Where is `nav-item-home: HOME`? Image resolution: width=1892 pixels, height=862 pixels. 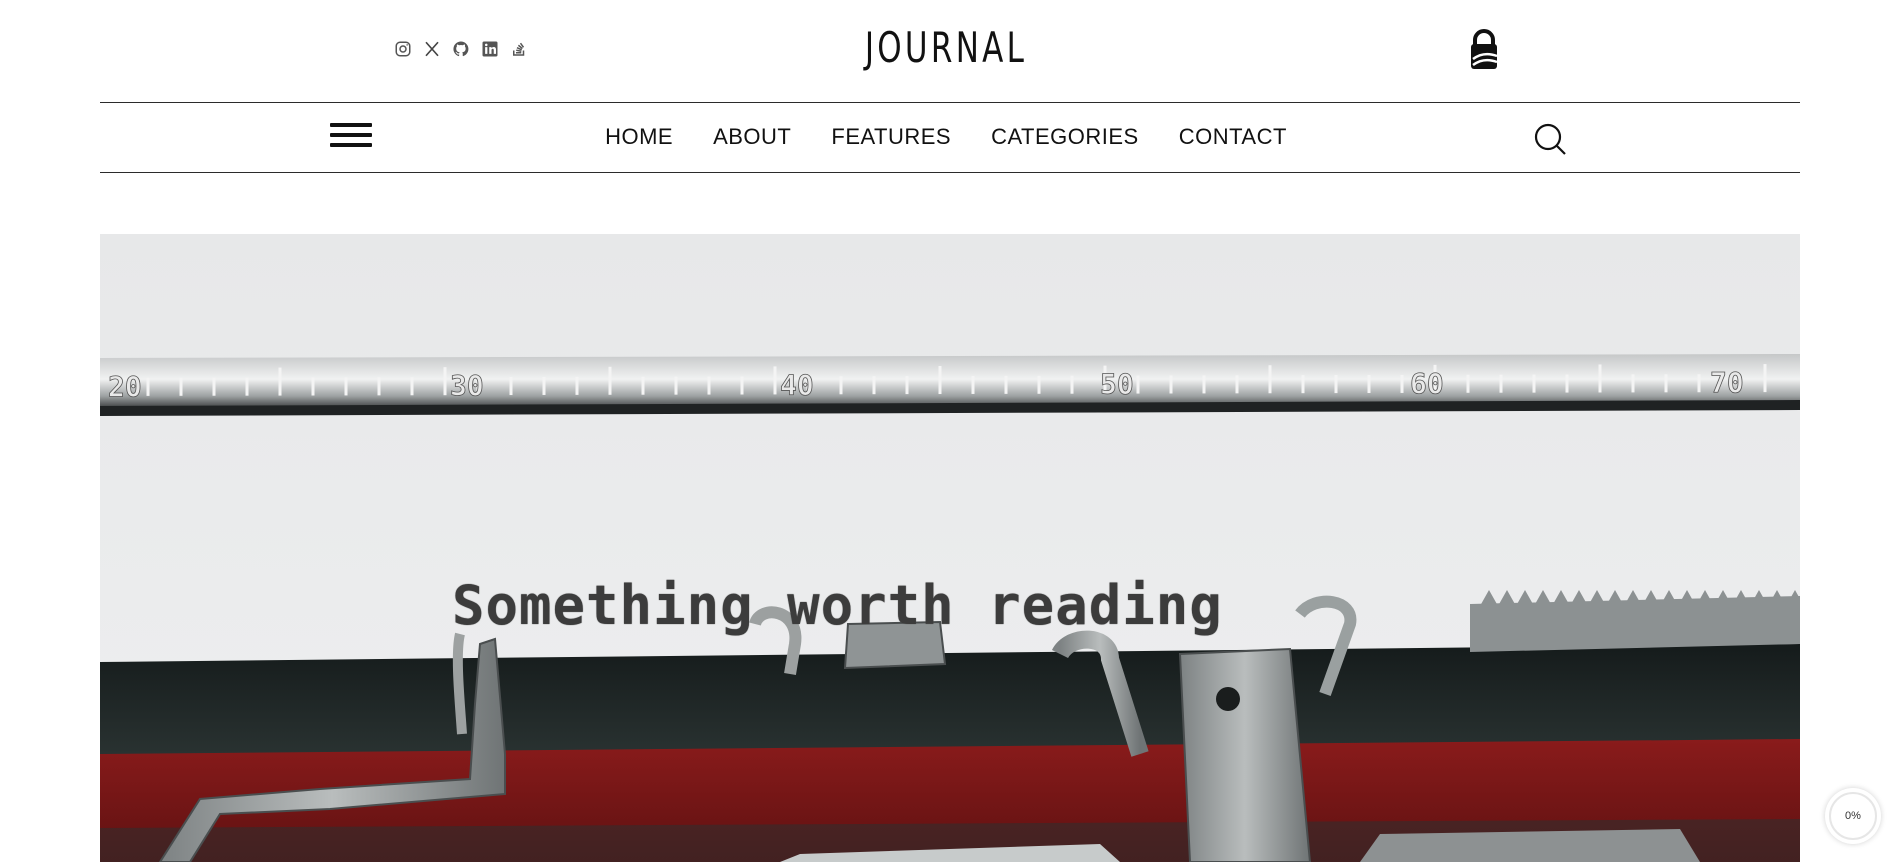 nav-item-home: HOME is located at coordinates (639, 137).